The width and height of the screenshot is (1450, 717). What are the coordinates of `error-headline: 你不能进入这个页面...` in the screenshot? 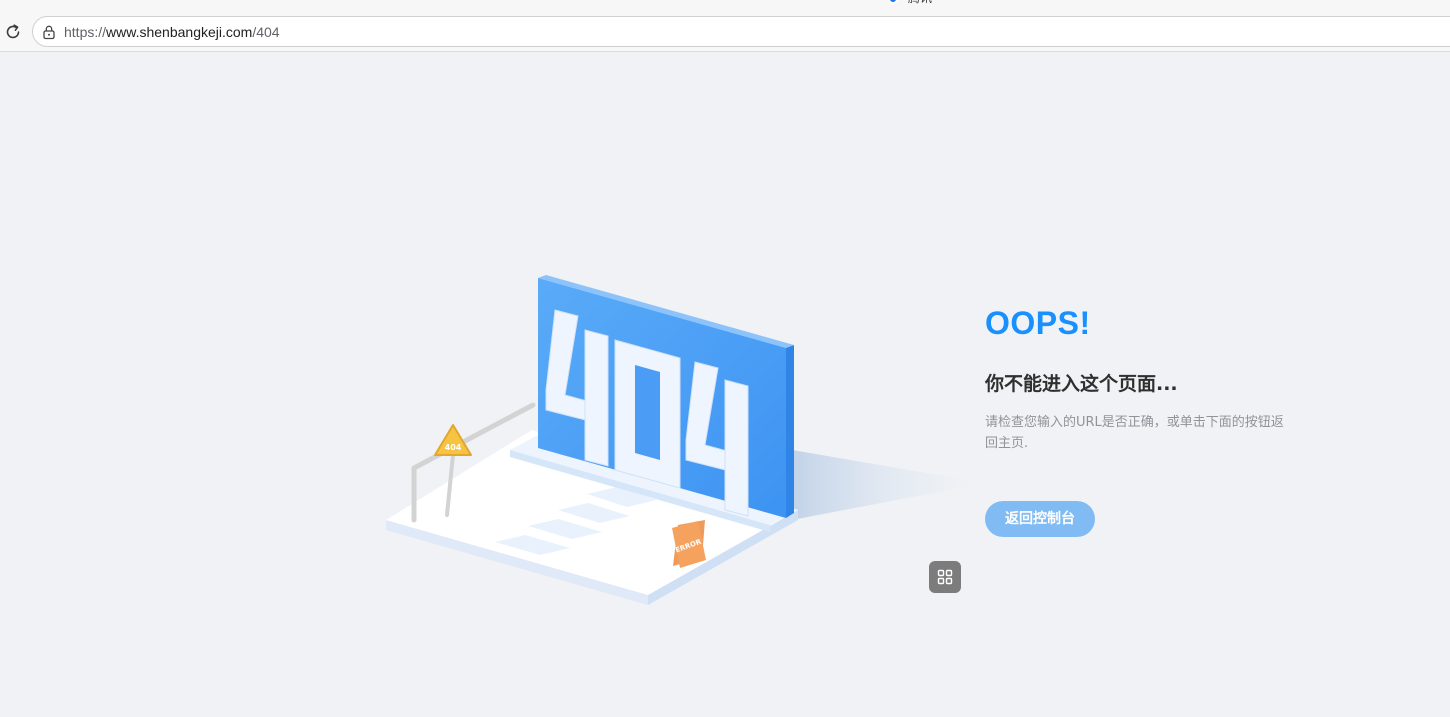 It's located at (1081, 384).